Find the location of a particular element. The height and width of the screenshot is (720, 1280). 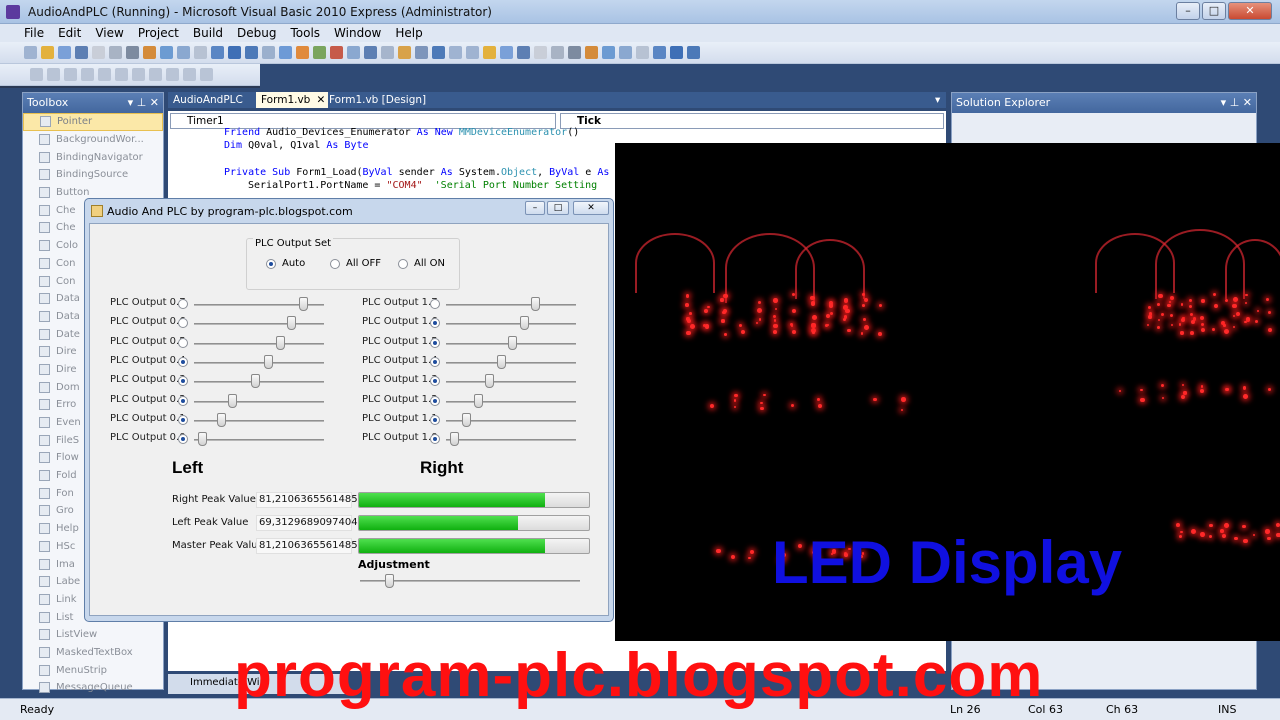

mode-radio-all-off: All OFF is located at coordinates (355, 263).